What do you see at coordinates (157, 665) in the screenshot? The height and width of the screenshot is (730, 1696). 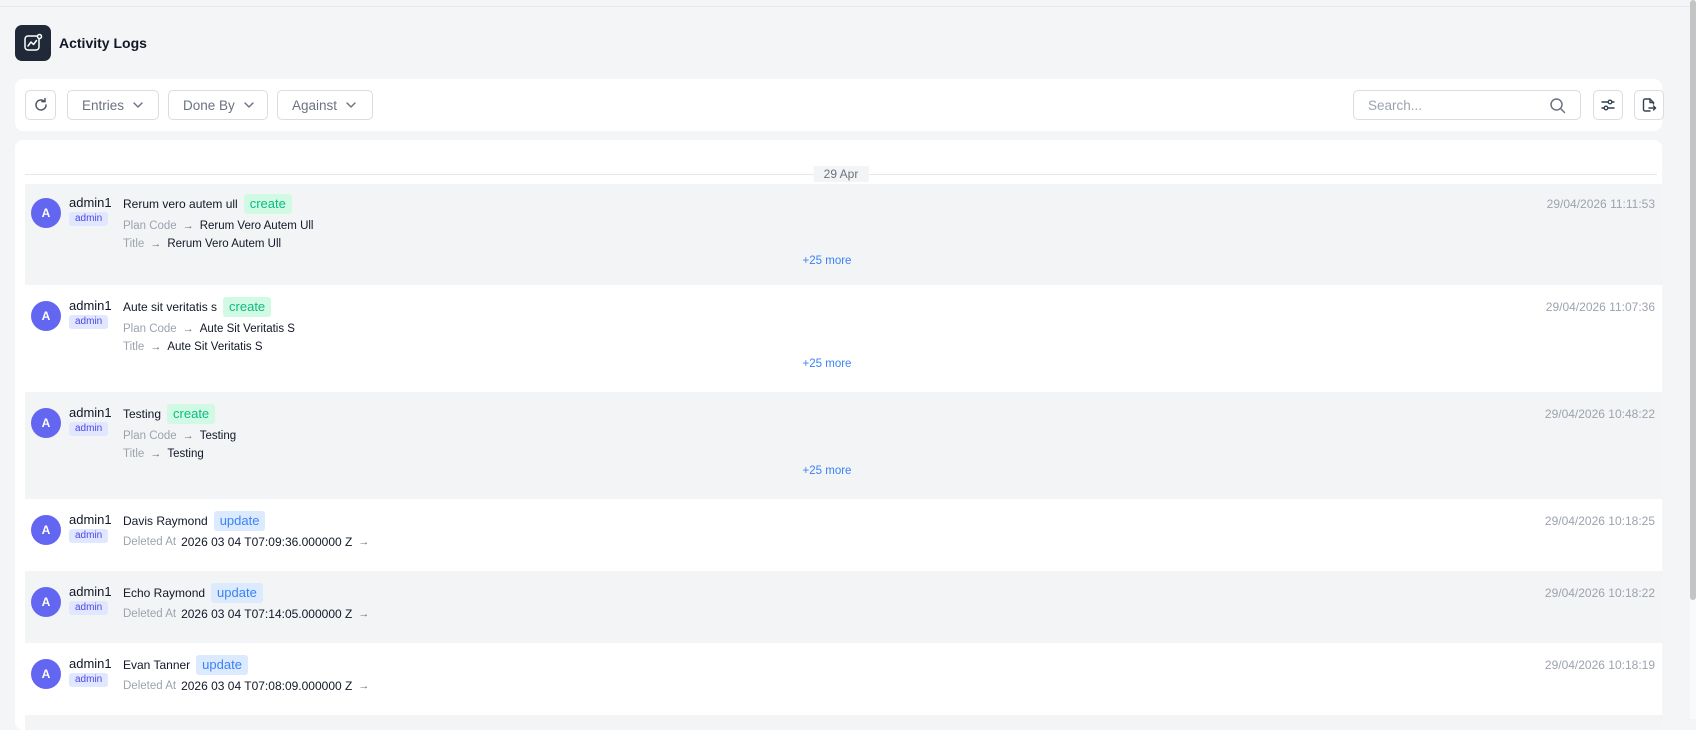 I see `entry-title: Evan Tanner` at bounding box center [157, 665].